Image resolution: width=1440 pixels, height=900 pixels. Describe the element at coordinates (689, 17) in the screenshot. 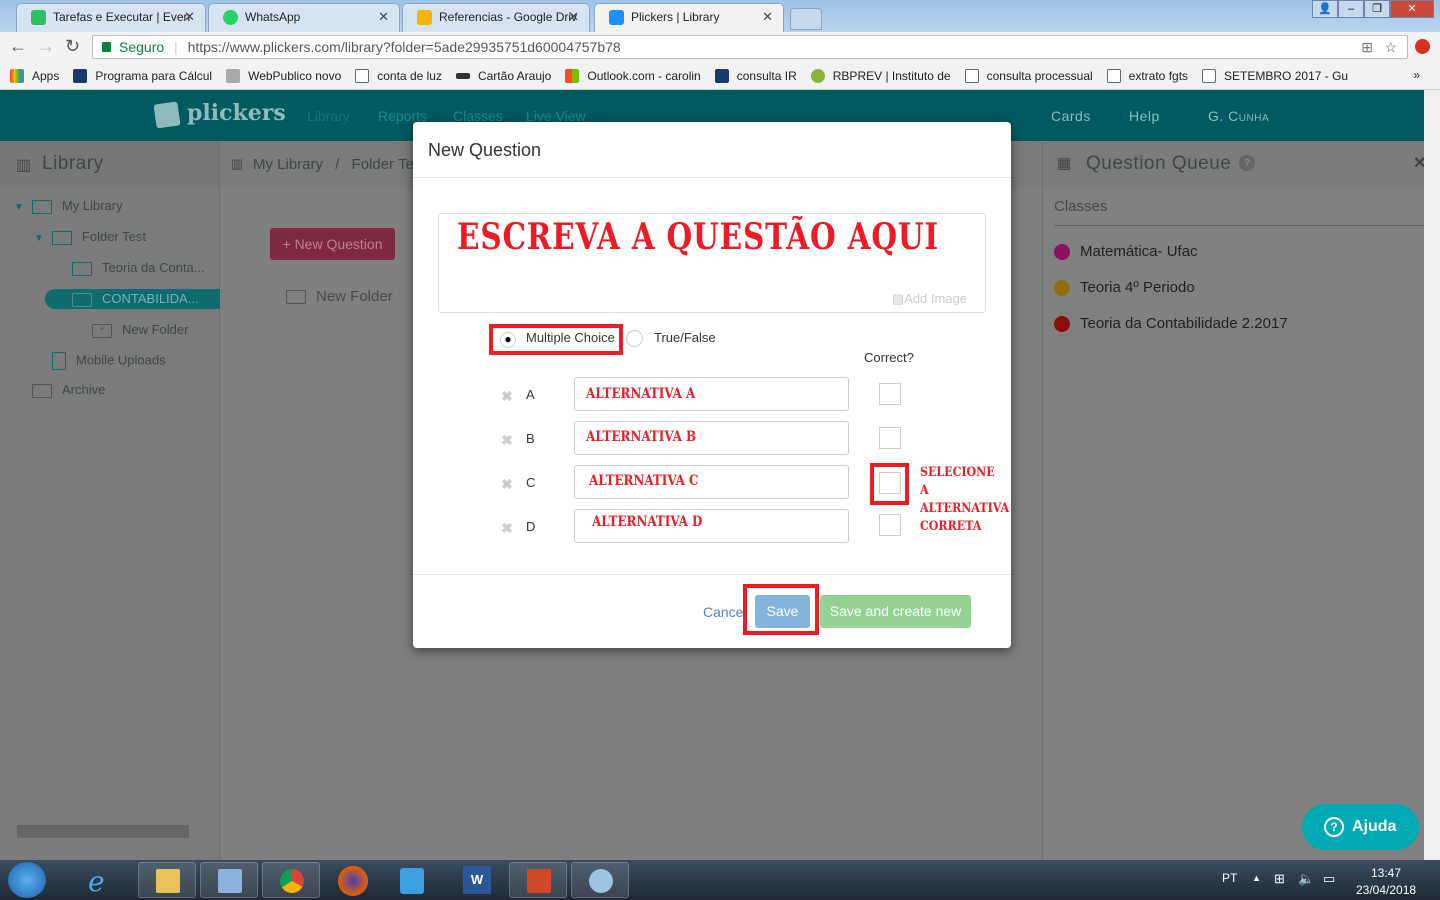

I see `tab-plickers: Plickers | Library ✕` at that location.